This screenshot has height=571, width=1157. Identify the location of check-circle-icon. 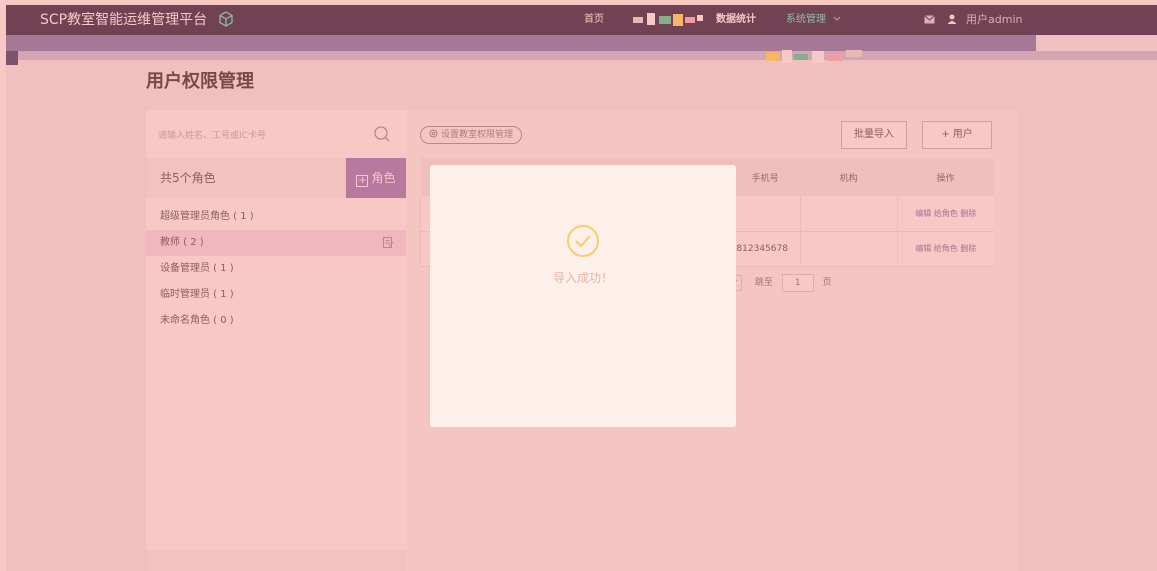
(583, 241).